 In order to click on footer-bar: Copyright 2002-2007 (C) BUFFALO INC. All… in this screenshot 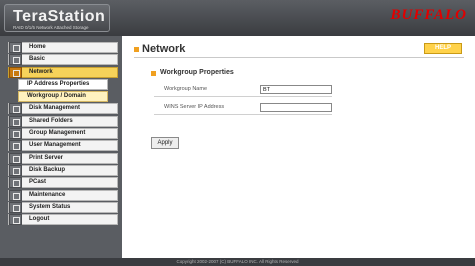, I will do `click(237, 262)`.